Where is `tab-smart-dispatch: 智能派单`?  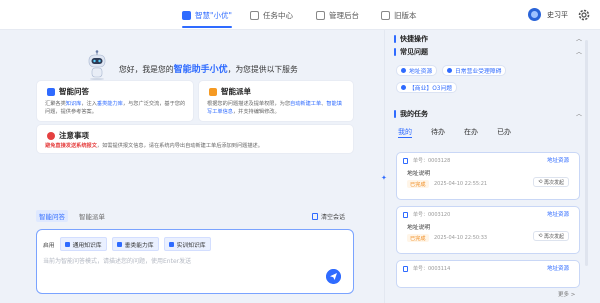 tab-smart-dispatch: 智能派单 is located at coordinates (92, 216).